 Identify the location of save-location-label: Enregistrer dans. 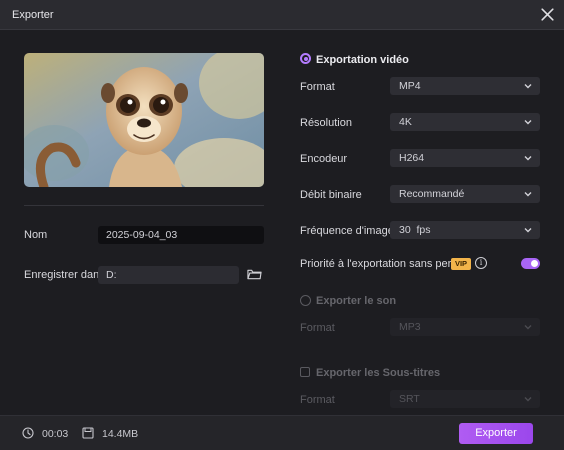
(64, 275).